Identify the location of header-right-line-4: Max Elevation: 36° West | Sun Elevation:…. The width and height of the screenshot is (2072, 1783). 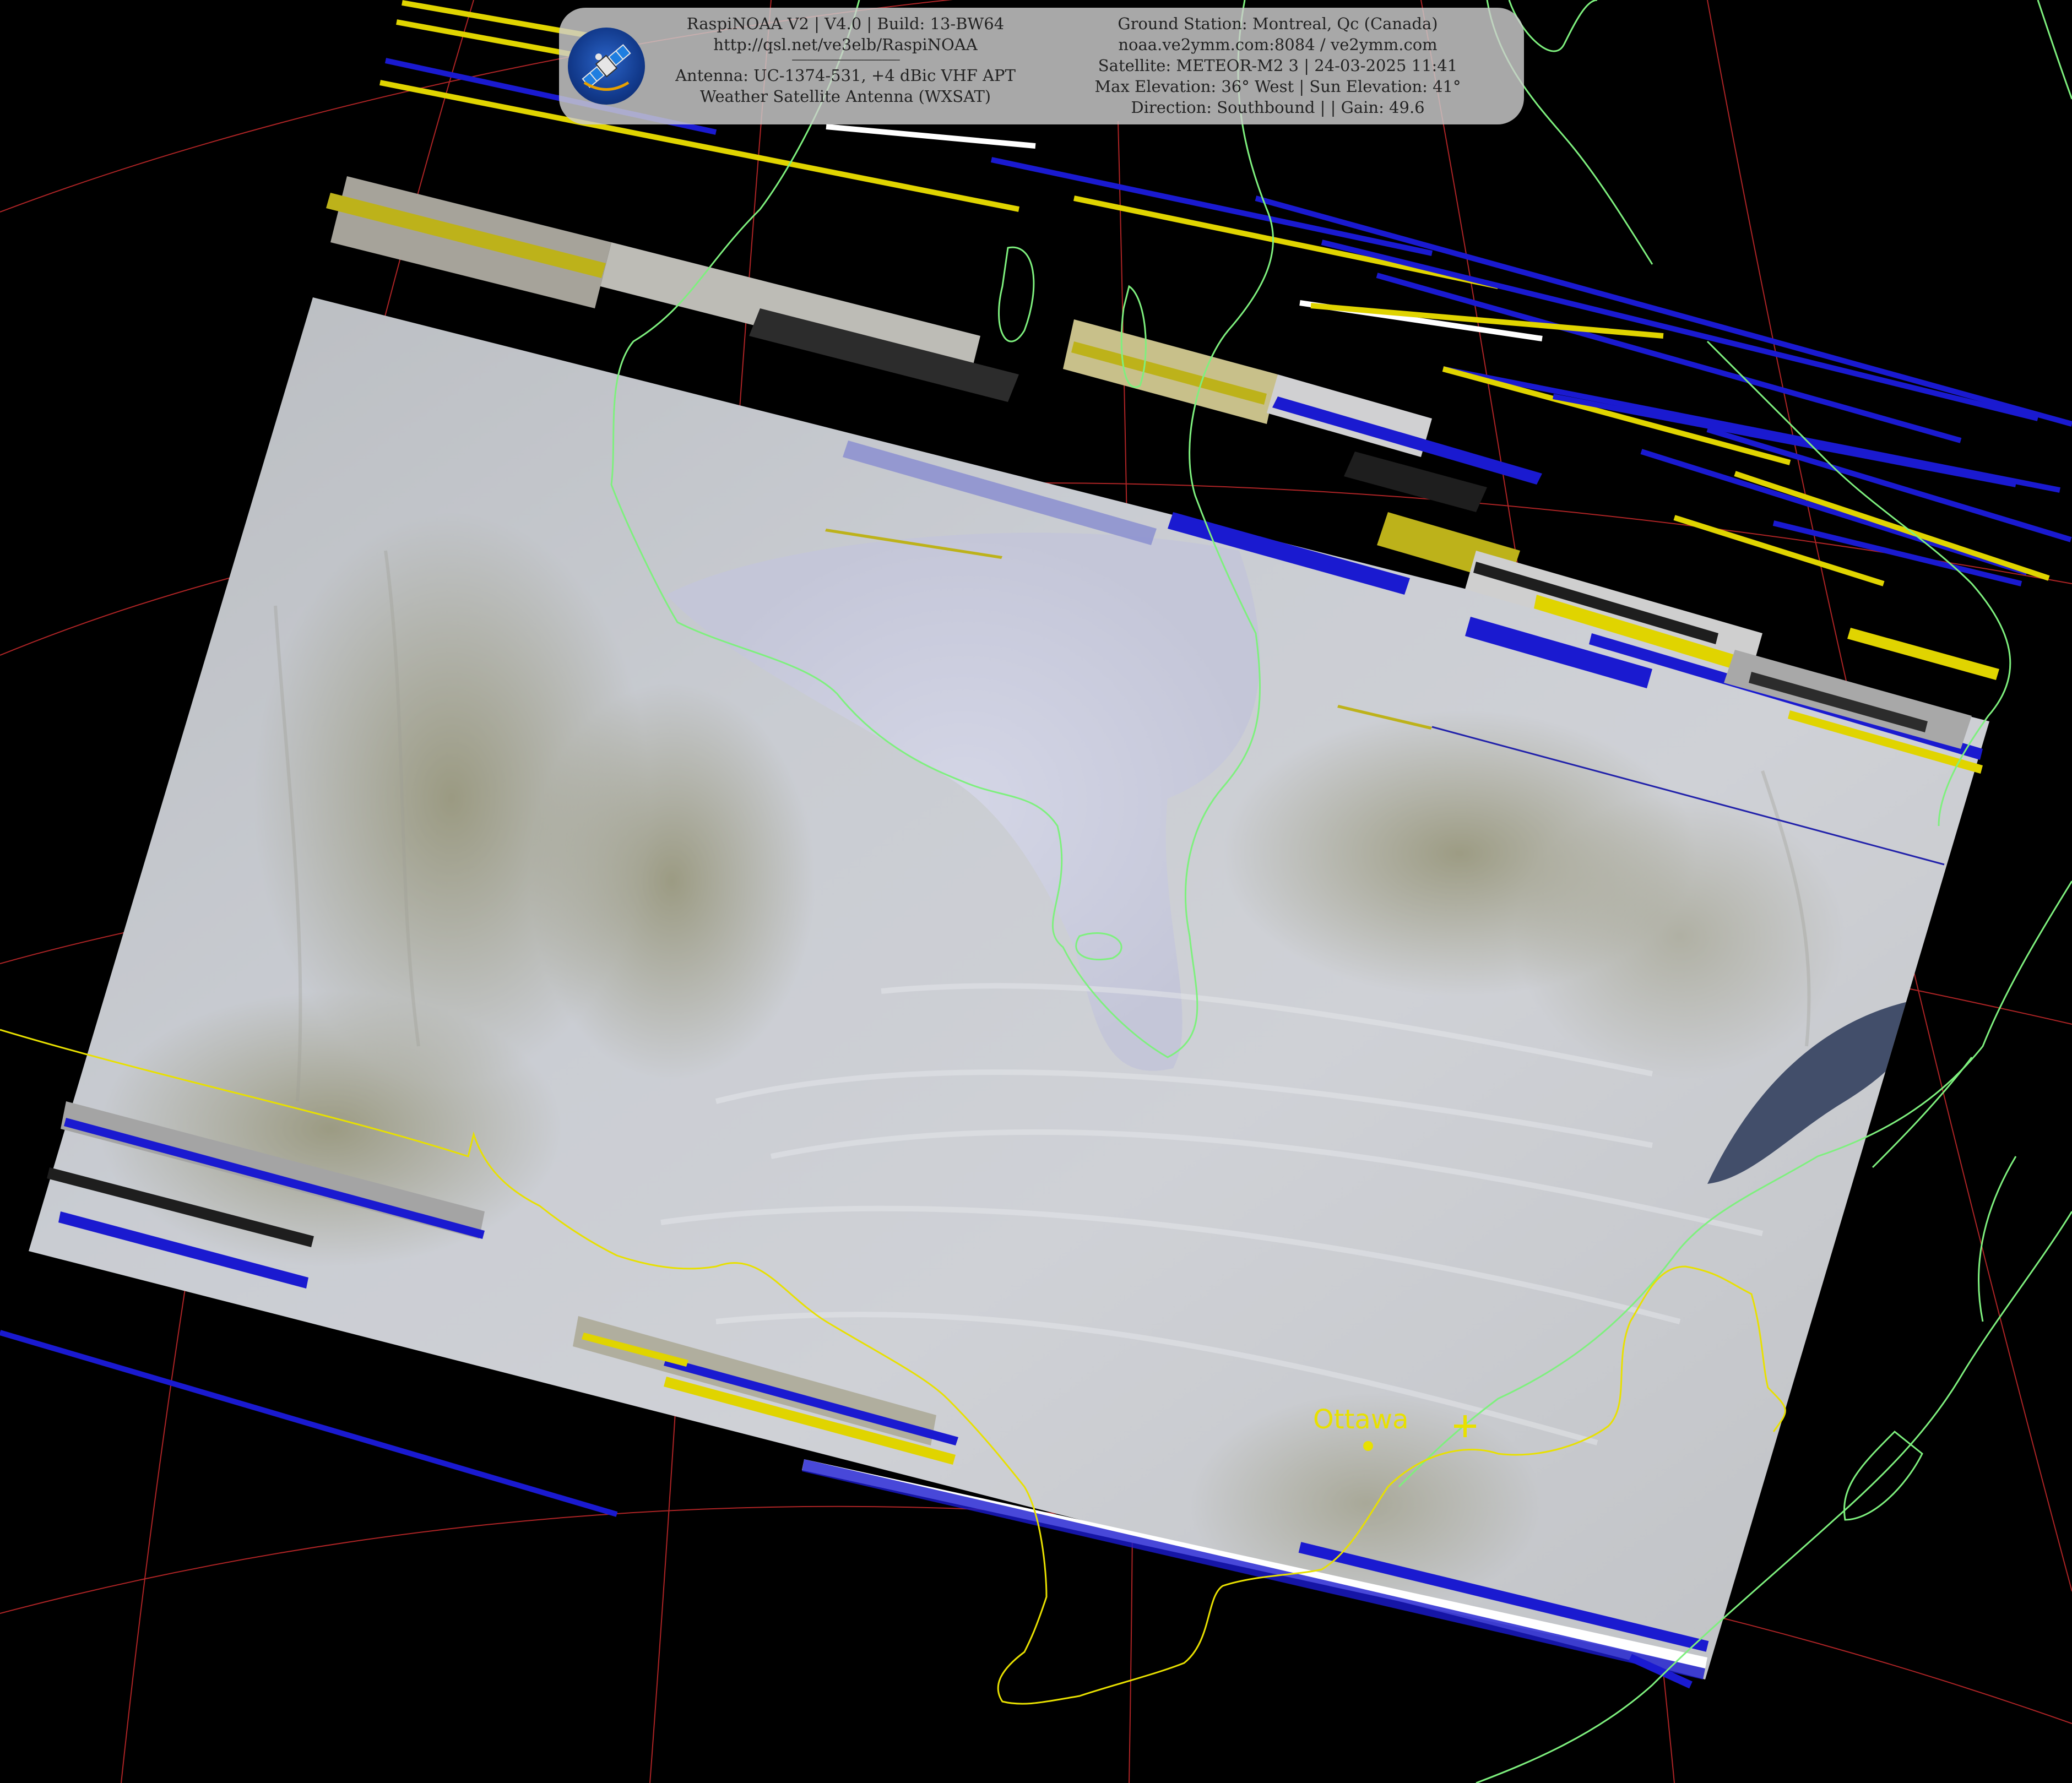
(1277, 86).